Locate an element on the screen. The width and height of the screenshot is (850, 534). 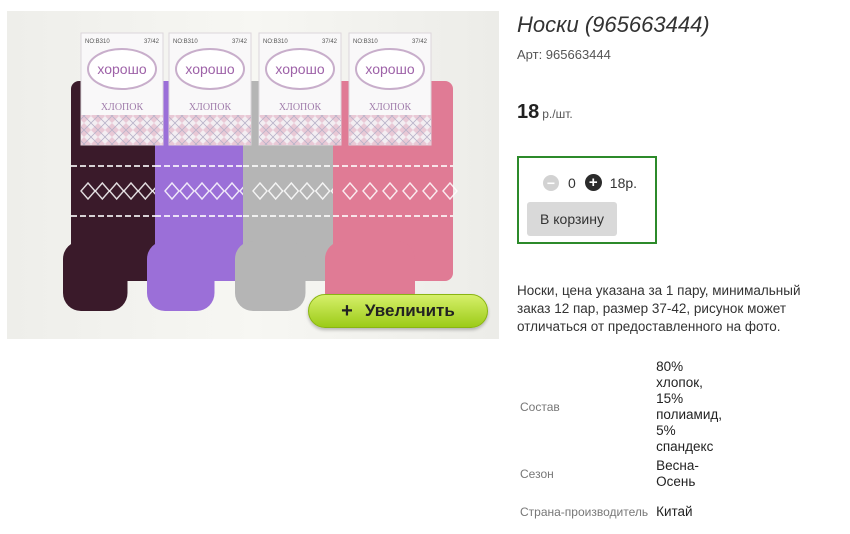
product-price: 18 р./шт. is located at coordinates (545, 112).